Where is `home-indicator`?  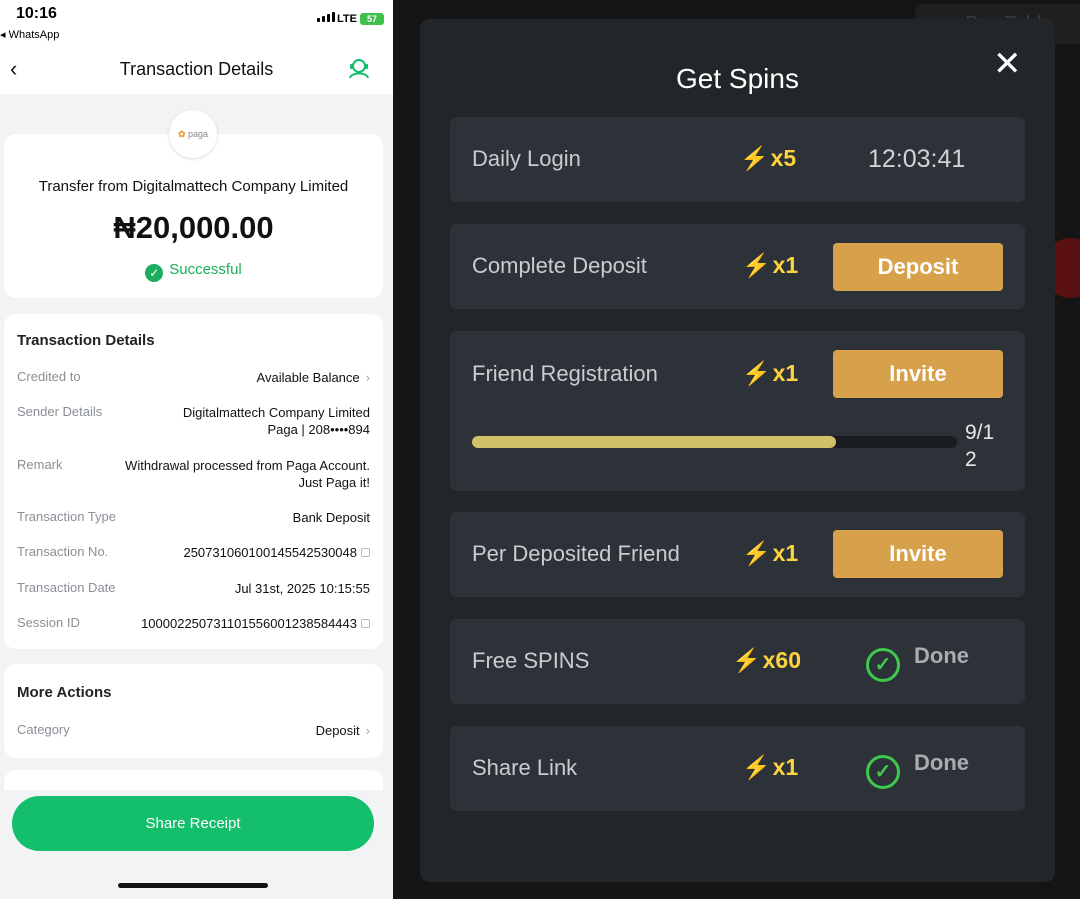
home-indicator is located at coordinates (193, 885).